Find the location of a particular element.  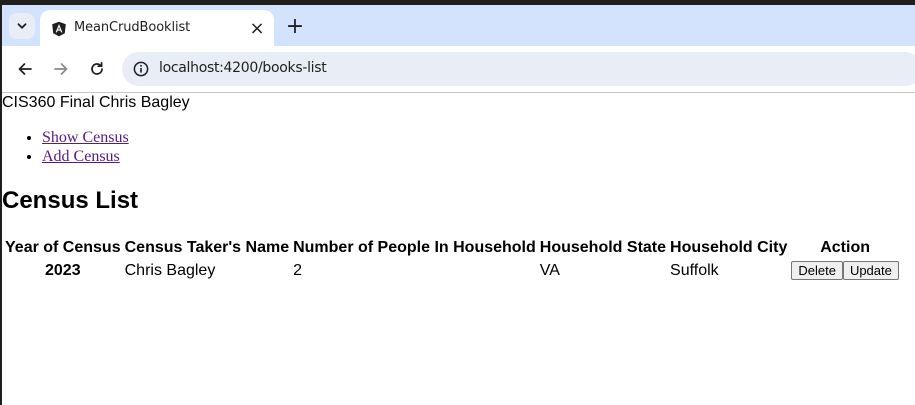

nav-item-add-census: Add Census is located at coordinates (85, 156).